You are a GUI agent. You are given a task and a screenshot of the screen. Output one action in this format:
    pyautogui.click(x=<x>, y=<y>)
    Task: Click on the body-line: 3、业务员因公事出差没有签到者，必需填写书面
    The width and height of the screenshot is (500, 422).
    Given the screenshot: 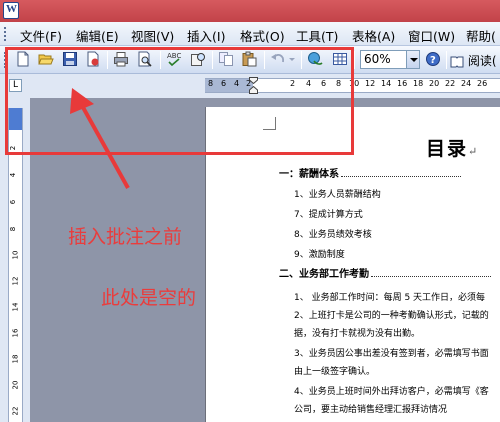 What is the action you would take?
    pyautogui.click(x=391, y=352)
    